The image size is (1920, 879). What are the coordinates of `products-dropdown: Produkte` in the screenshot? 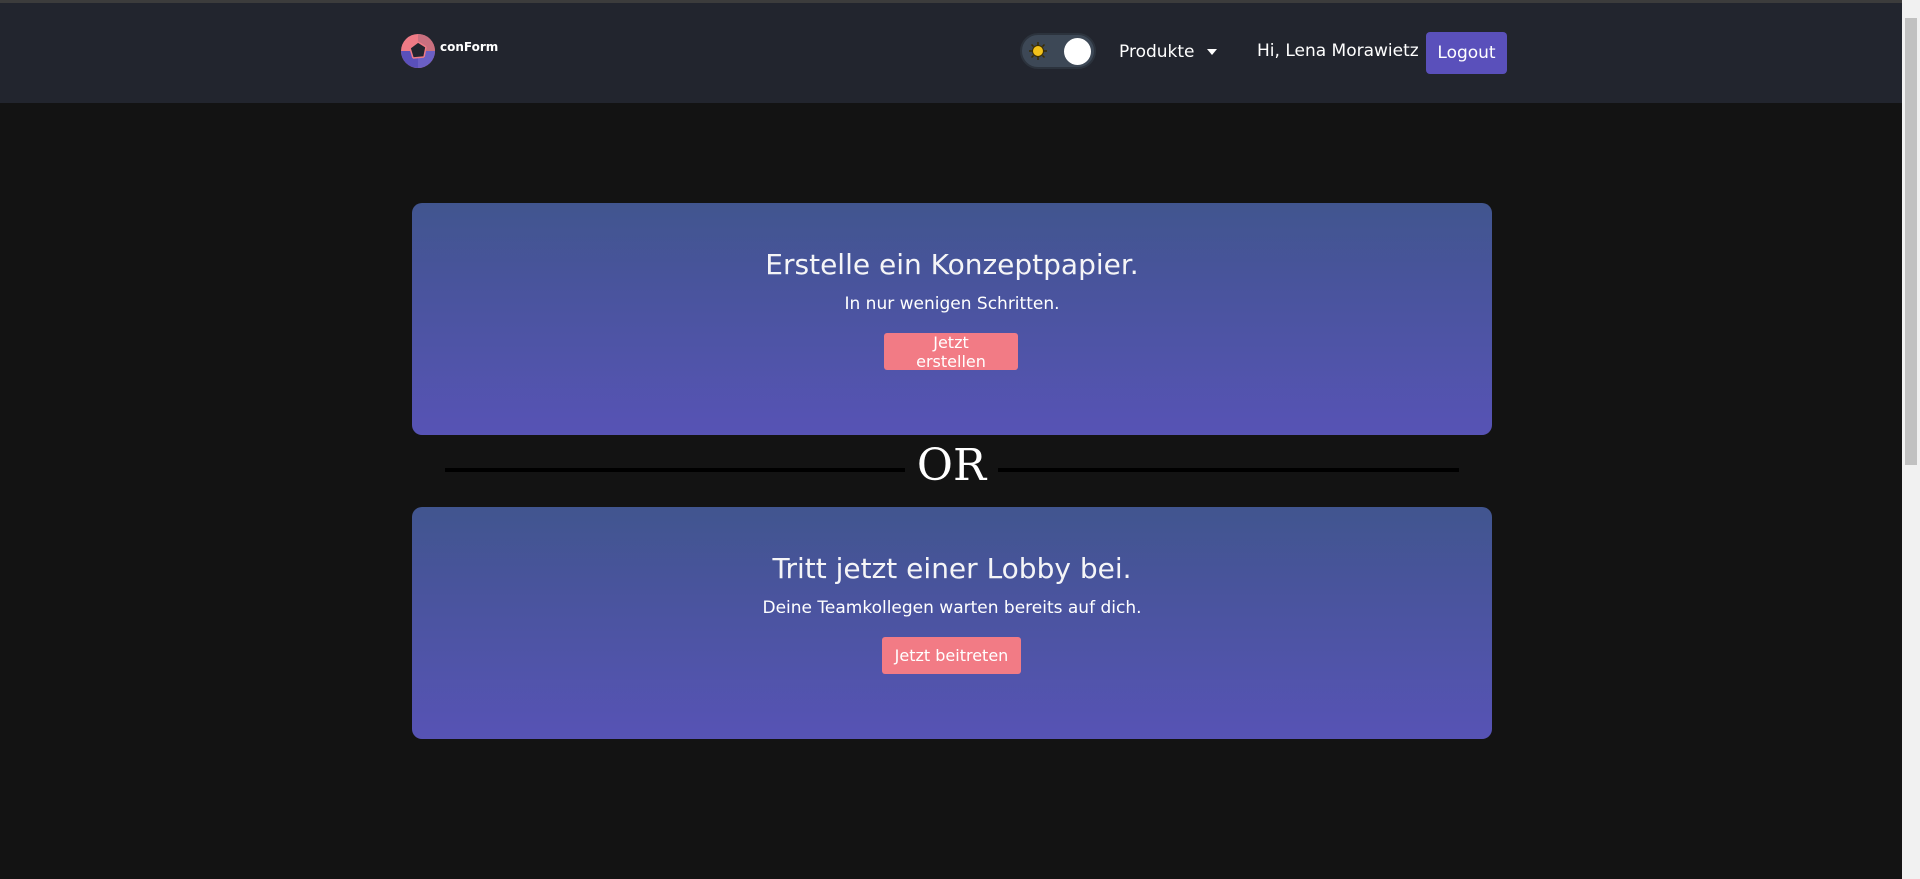 It's located at (1168, 52).